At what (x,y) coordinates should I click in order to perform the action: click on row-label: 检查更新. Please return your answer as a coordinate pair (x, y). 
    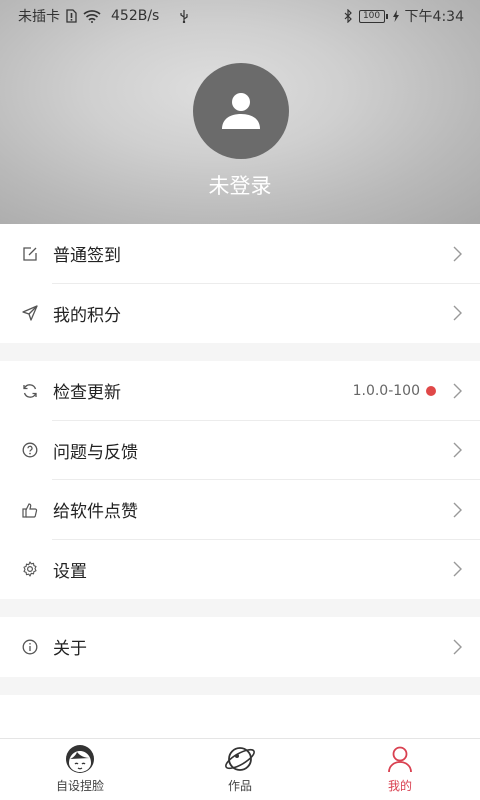
    Looking at the image, I should click on (87, 393).